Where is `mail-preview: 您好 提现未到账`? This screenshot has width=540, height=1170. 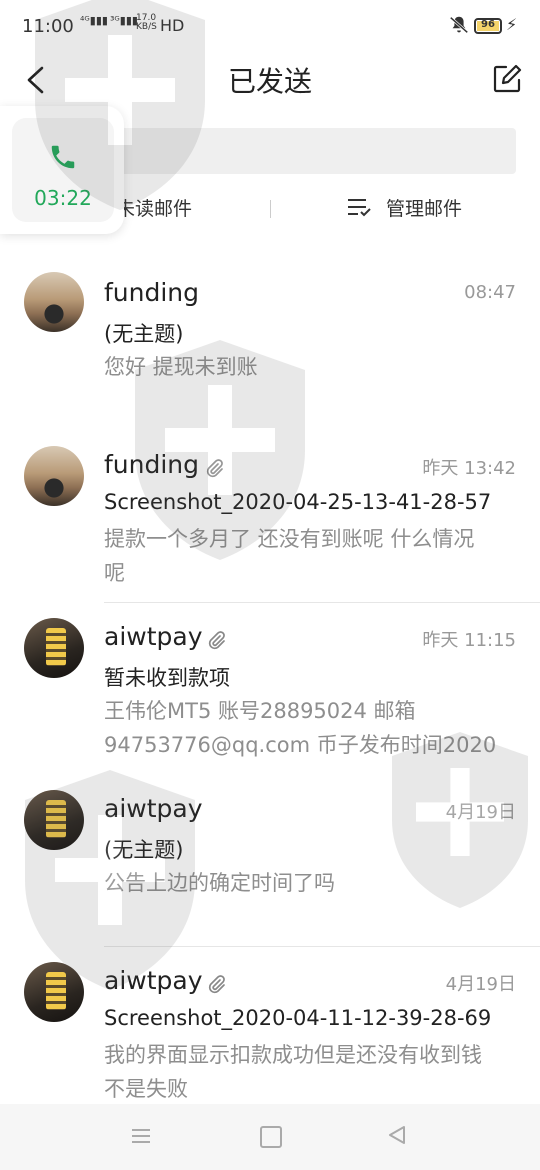
mail-preview: 您好 提现未到账 is located at coordinates (181, 367).